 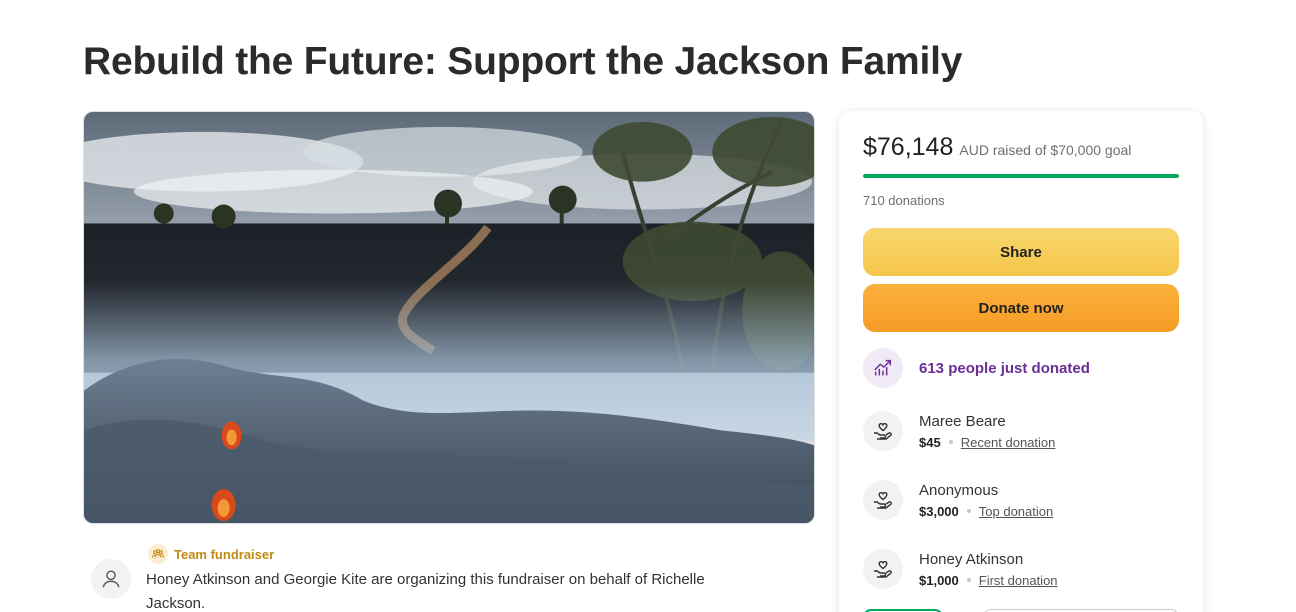 What do you see at coordinates (1018, 580) in the screenshot?
I see `first-donation-link: First donation` at bounding box center [1018, 580].